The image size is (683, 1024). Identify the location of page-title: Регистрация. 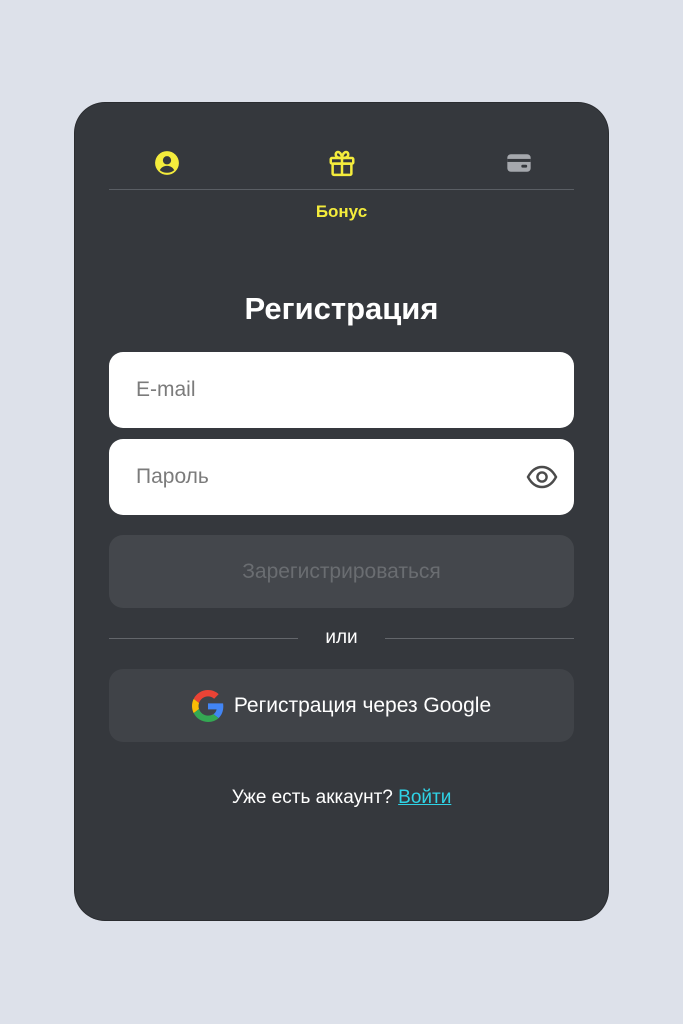
(341, 308).